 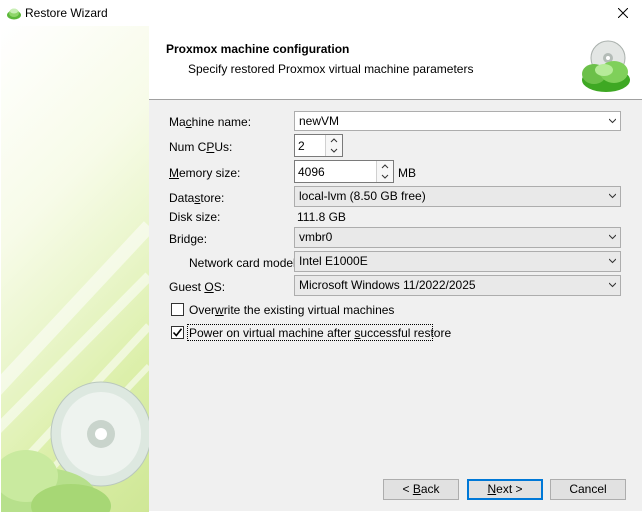 What do you see at coordinates (201, 147) in the screenshot?
I see `num-cpus-label: Num CPUs:` at bounding box center [201, 147].